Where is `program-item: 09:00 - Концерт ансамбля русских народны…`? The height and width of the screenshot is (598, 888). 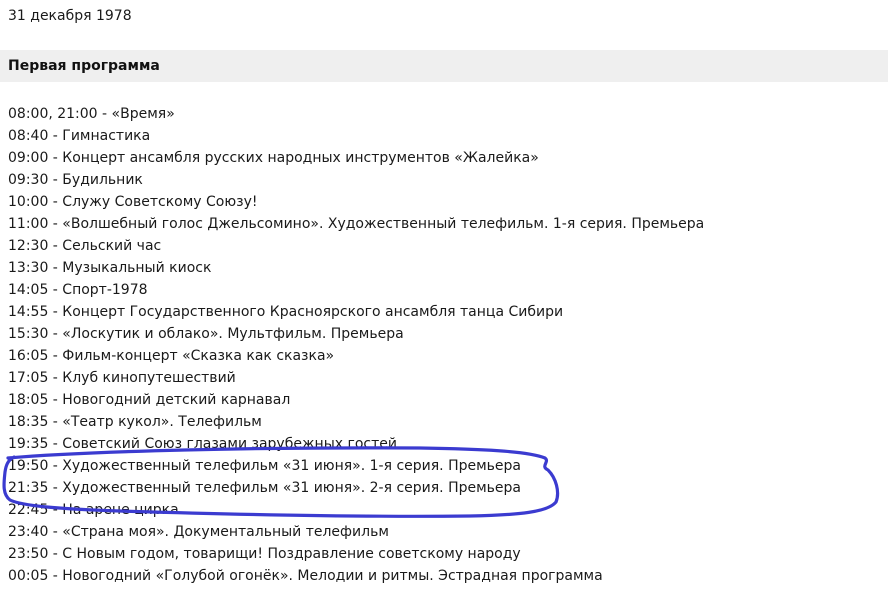
program-item: 09:00 - Концерт ансамбля русских народны… is located at coordinates (273, 158).